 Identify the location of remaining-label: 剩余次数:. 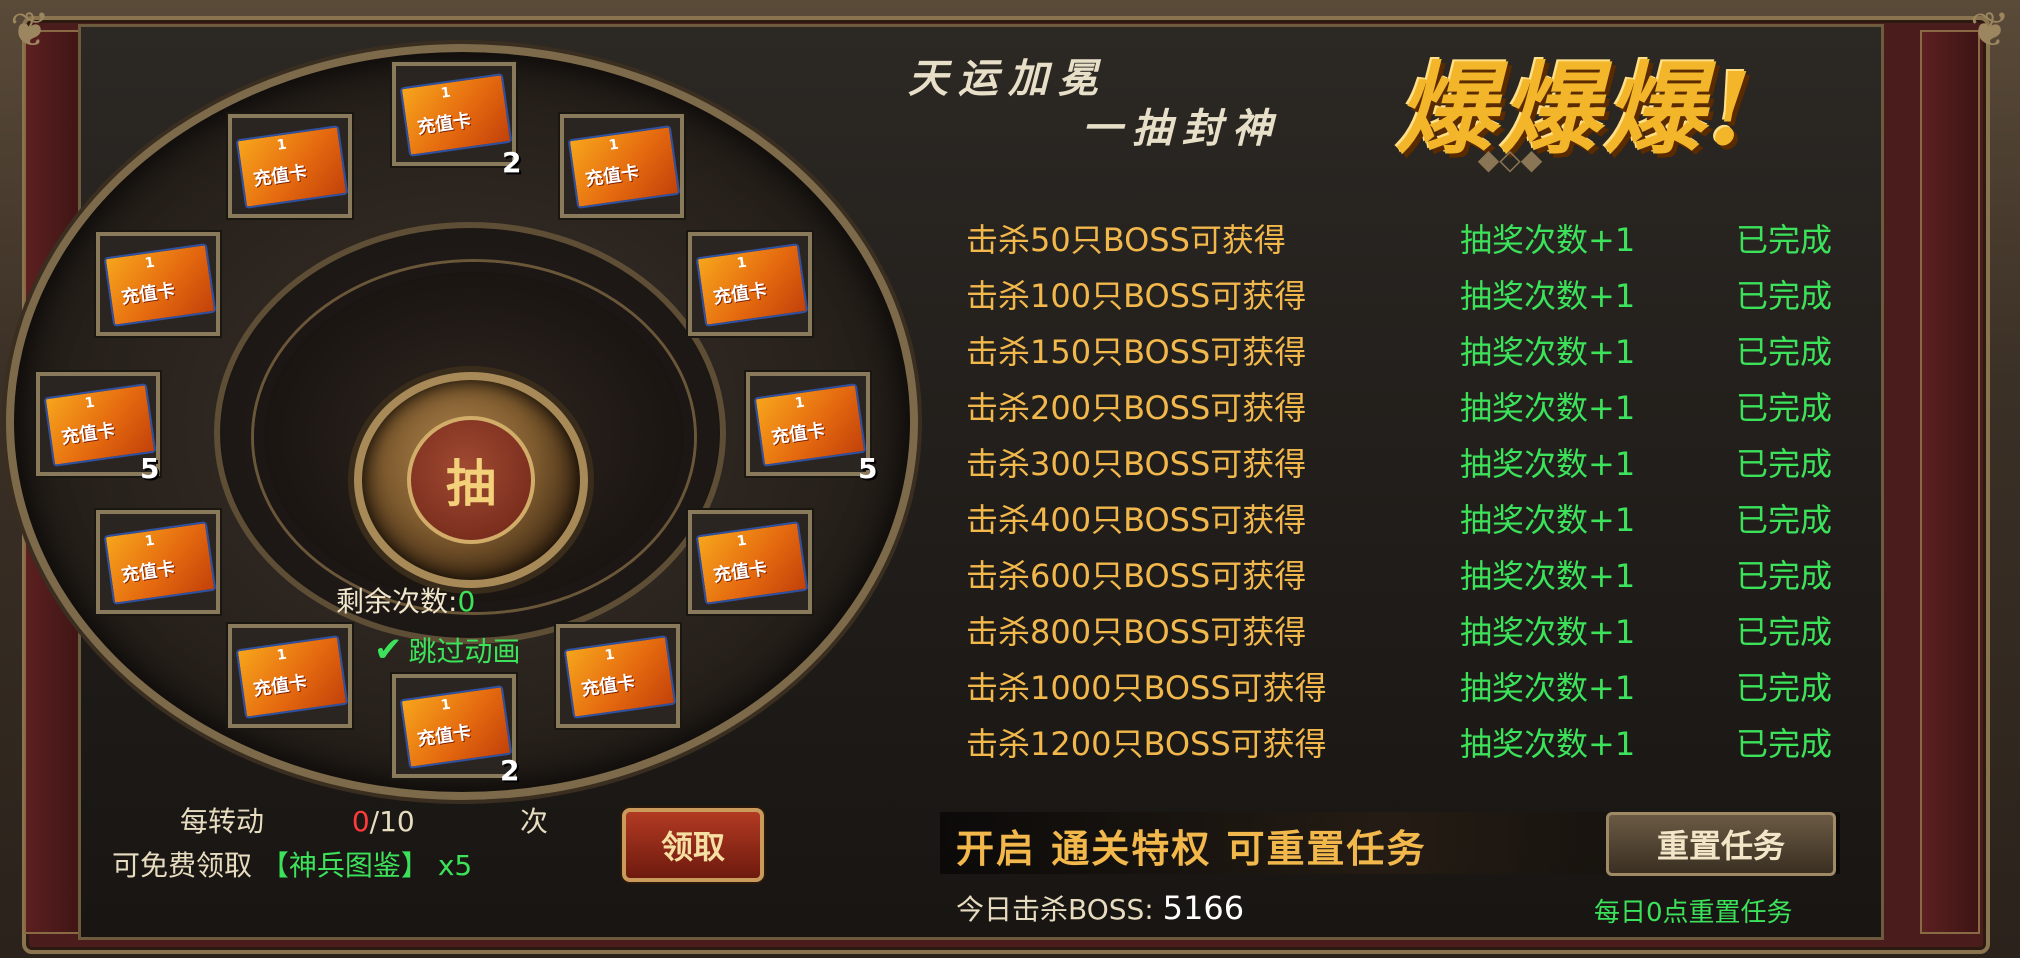
(397, 601).